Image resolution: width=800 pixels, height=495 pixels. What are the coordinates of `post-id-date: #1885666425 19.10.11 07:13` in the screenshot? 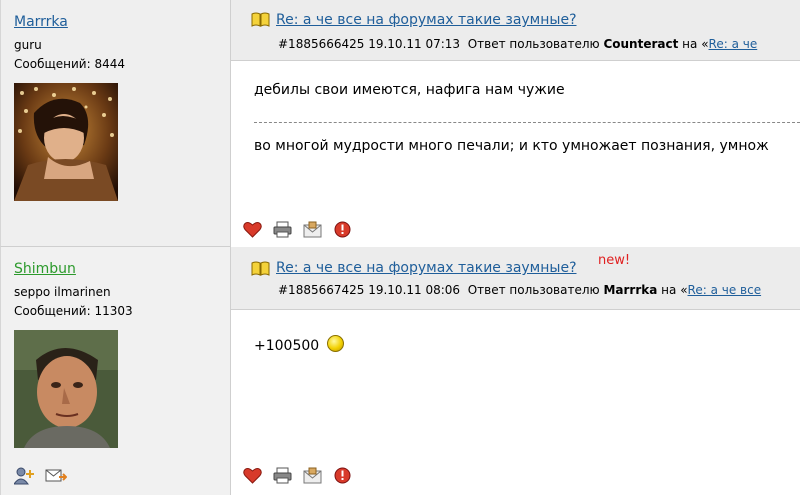 It's located at (369, 44).